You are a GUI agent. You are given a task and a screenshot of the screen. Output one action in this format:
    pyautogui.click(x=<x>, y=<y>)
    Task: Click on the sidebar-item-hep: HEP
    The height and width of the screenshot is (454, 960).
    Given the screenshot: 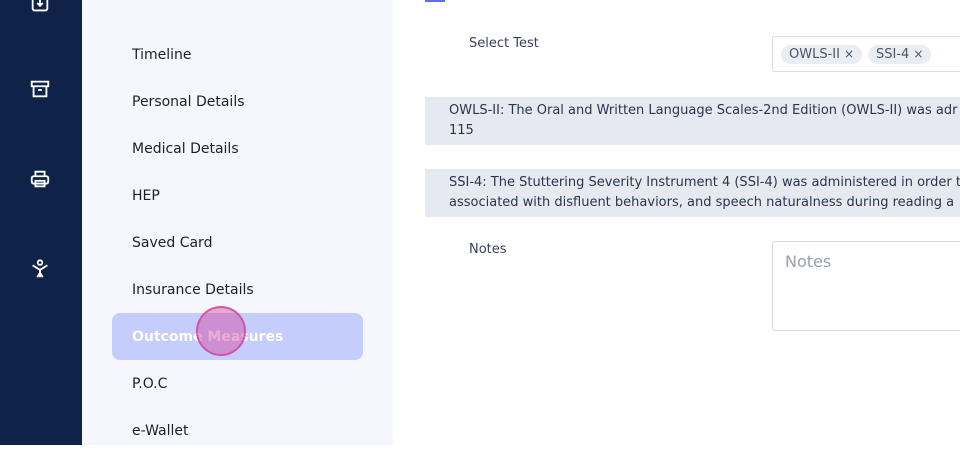 What is the action you would take?
    pyautogui.click(x=237, y=195)
    